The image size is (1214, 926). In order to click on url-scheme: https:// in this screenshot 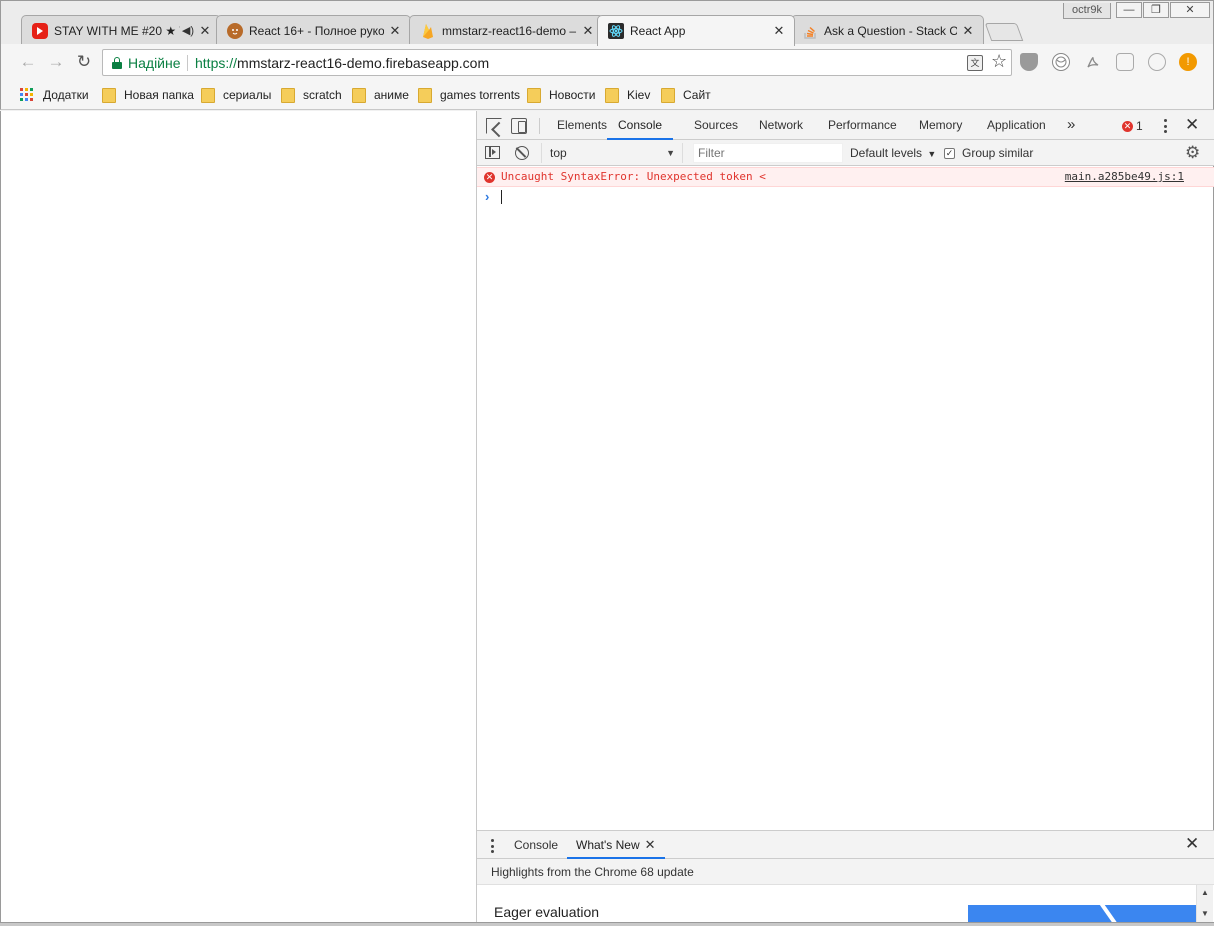, I will do `click(216, 63)`.